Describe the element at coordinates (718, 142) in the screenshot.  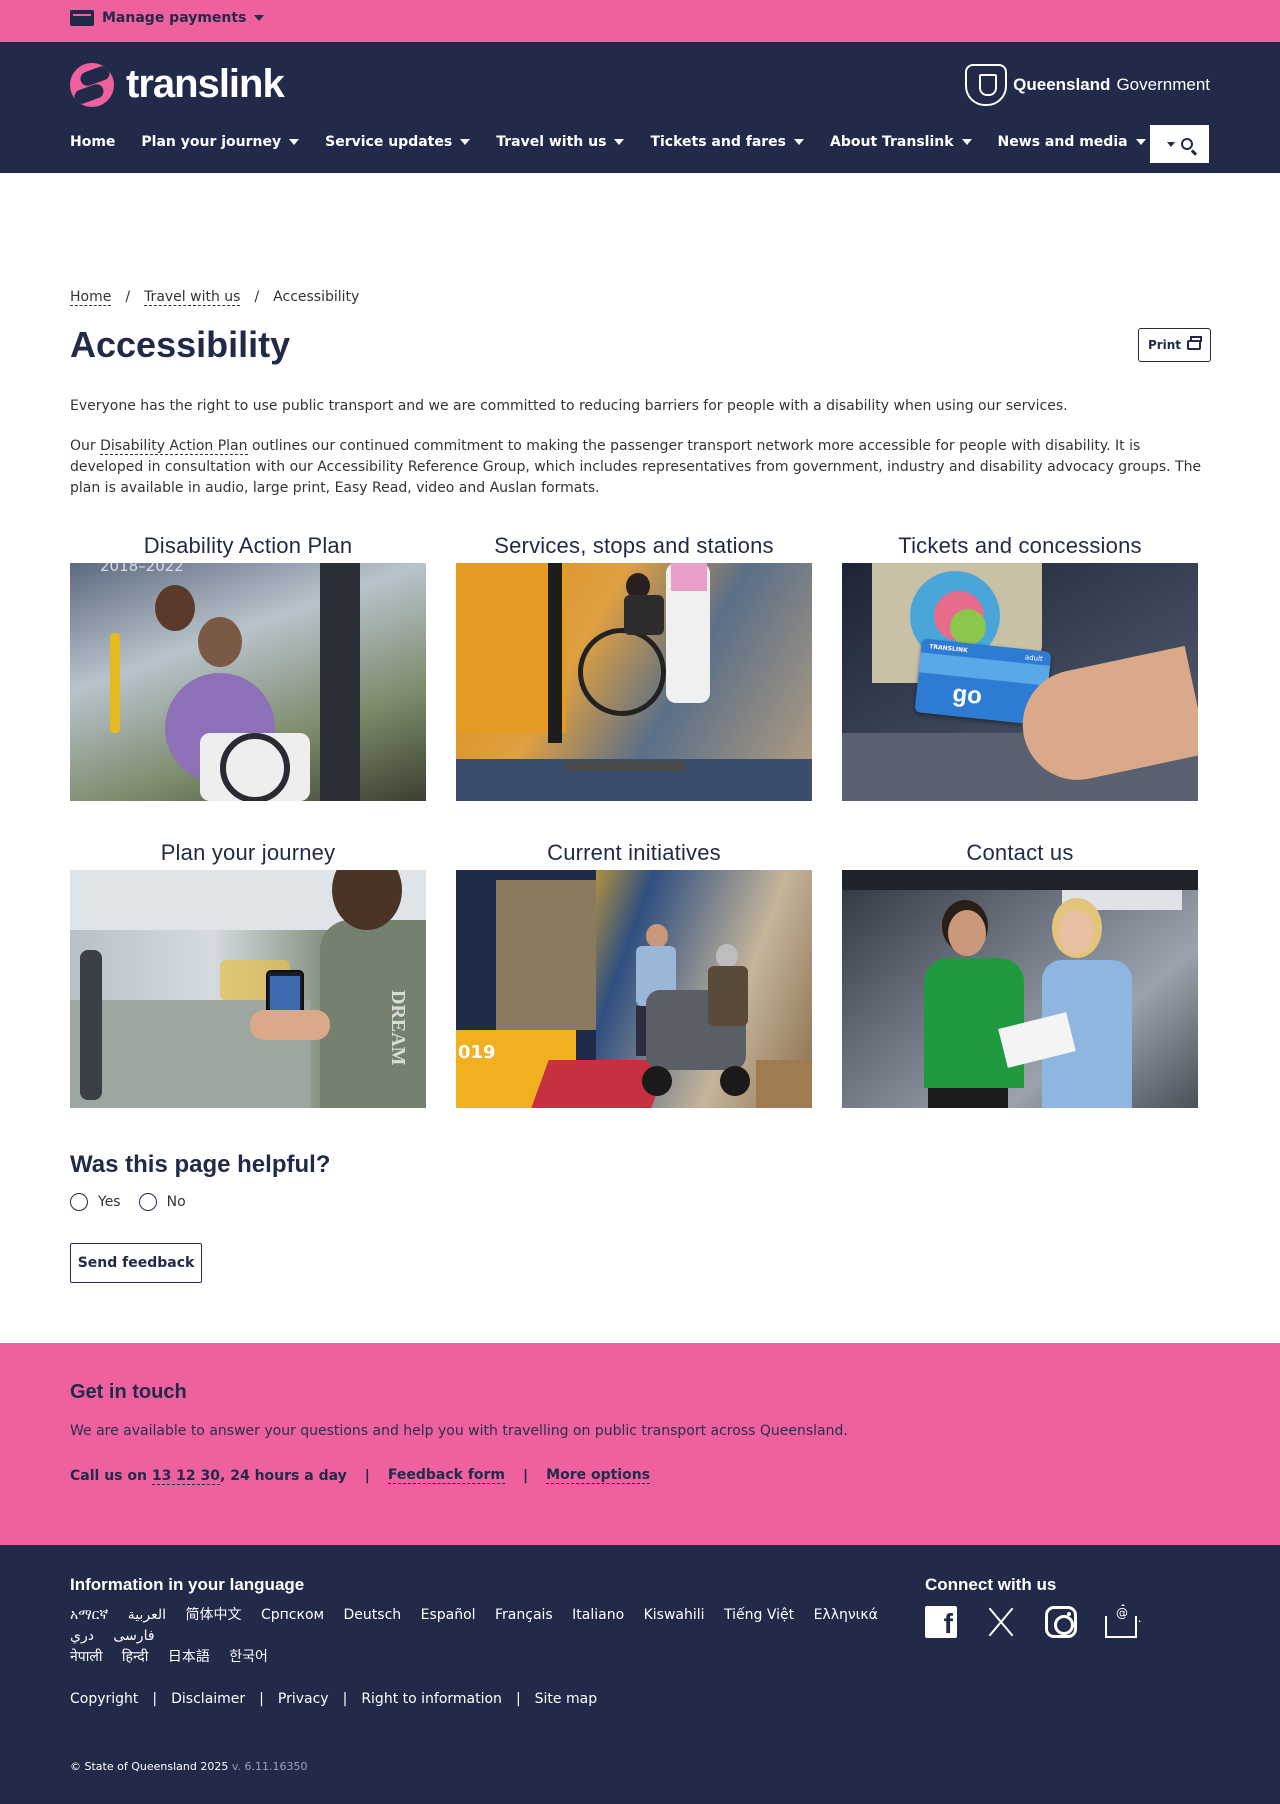
I see `nav-tickets-fares-label: Tickets and fares` at that location.